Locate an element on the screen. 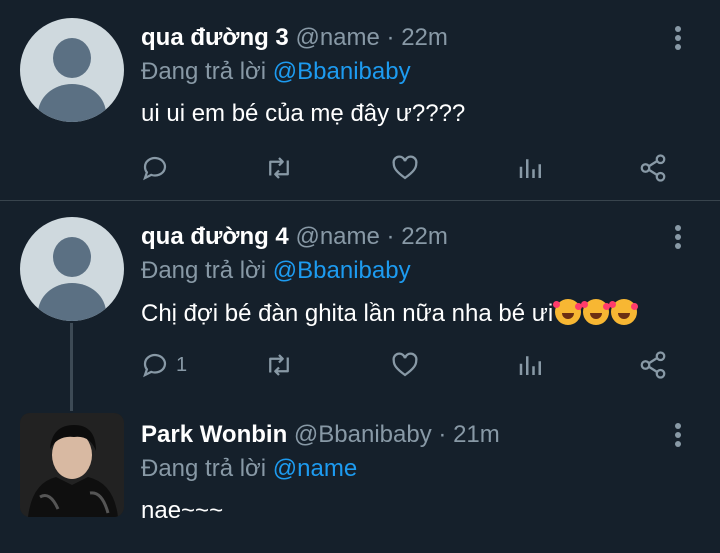 The image size is (720, 553). reply-button: 1 is located at coordinates (163, 365).